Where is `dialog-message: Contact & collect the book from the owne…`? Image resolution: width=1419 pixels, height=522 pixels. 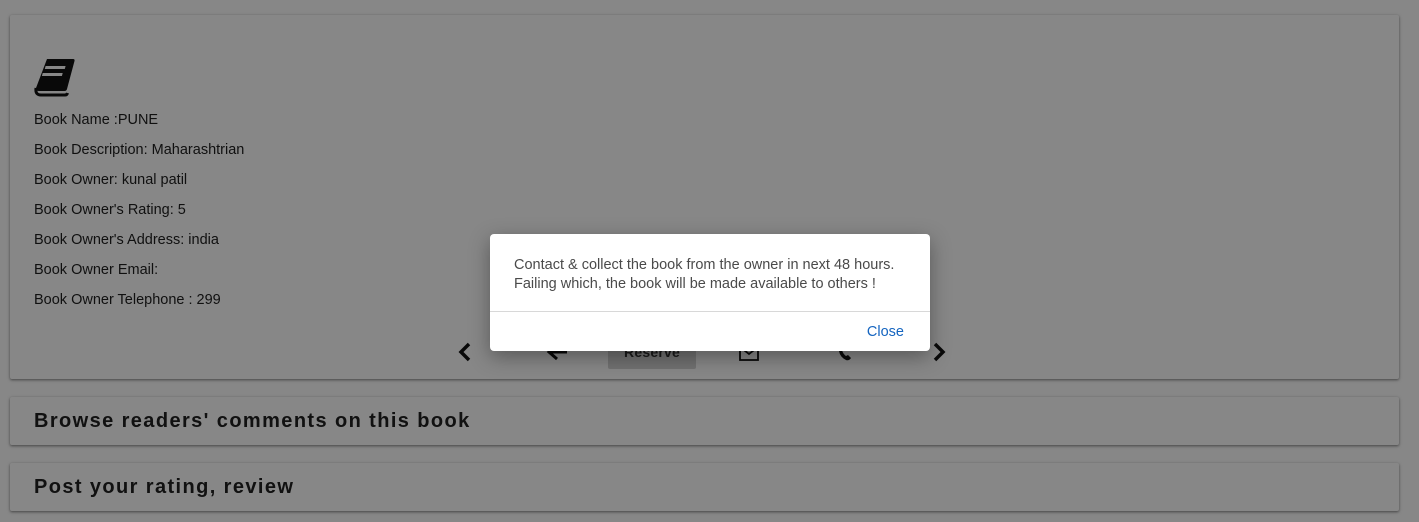 dialog-message: Contact & collect the book from the owne… is located at coordinates (714, 275).